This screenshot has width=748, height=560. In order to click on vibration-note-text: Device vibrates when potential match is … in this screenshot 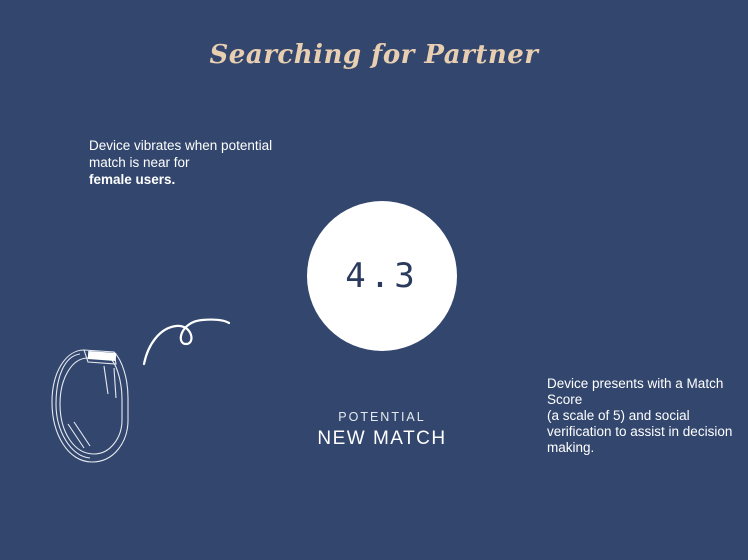, I will do `click(181, 154)`.